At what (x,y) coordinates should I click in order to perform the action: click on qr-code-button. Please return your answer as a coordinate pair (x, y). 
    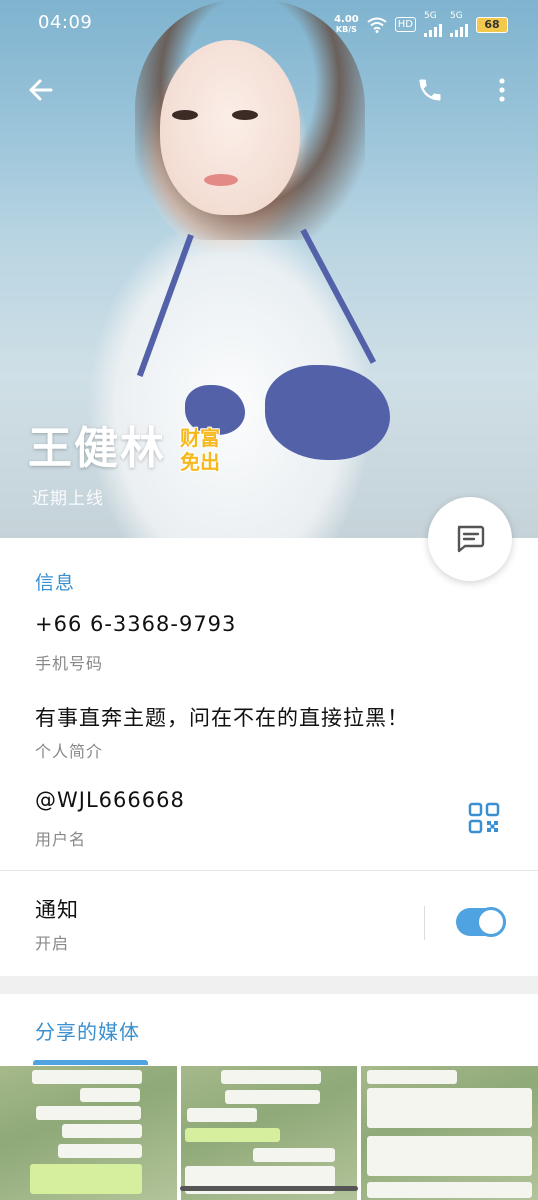
    Looking at the image, I should click on (484, 818).